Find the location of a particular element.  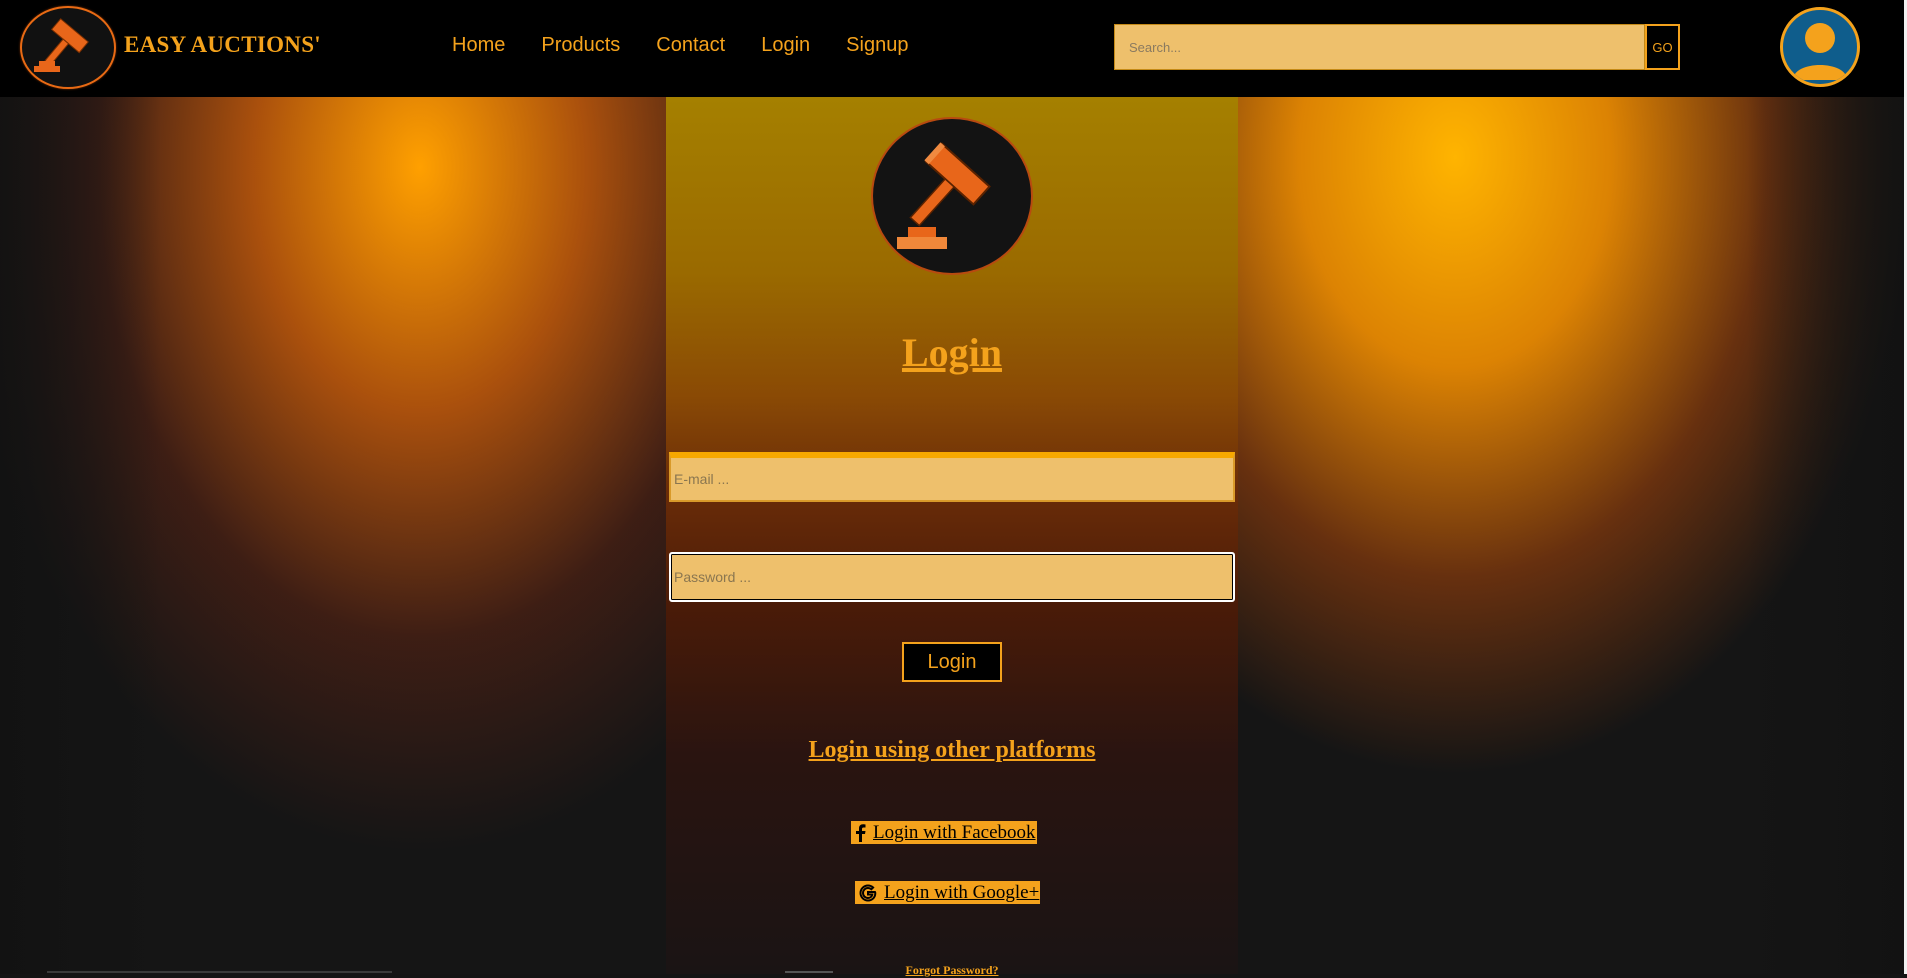

nav-home: Home is located at coordinates (478, 45).